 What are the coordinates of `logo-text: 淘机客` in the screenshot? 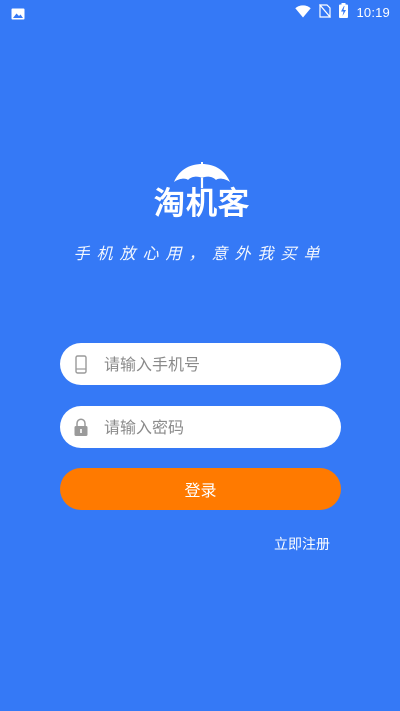 It's located at (202, 204).